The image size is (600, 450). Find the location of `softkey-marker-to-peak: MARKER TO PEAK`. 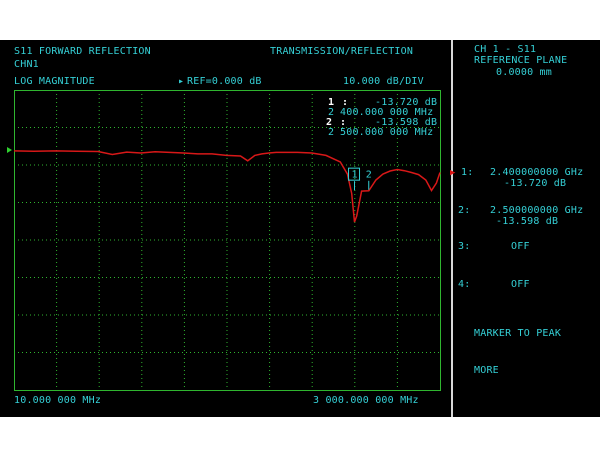

softkey-marker-to-peak: MARKER TO PEAK is located at coordinates (527, 335).